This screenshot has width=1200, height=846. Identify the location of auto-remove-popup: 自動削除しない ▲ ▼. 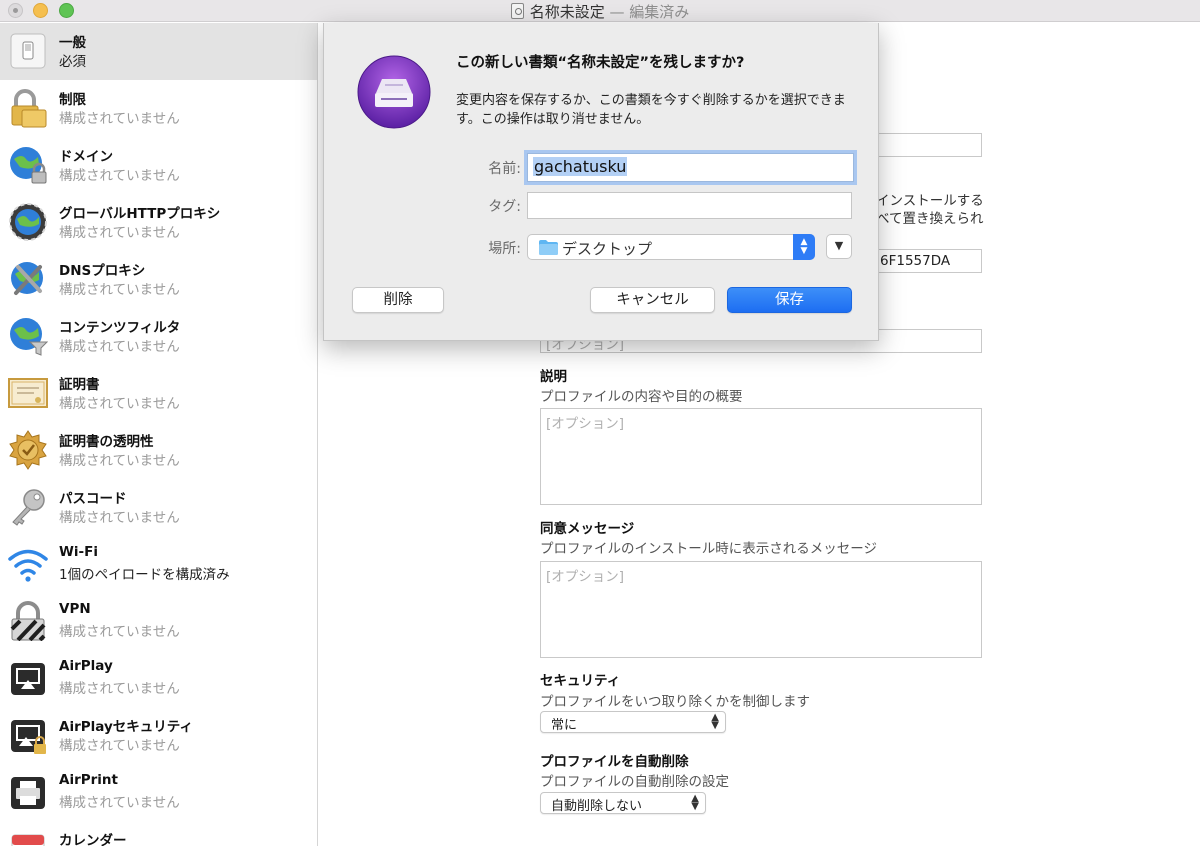
(623, 803).